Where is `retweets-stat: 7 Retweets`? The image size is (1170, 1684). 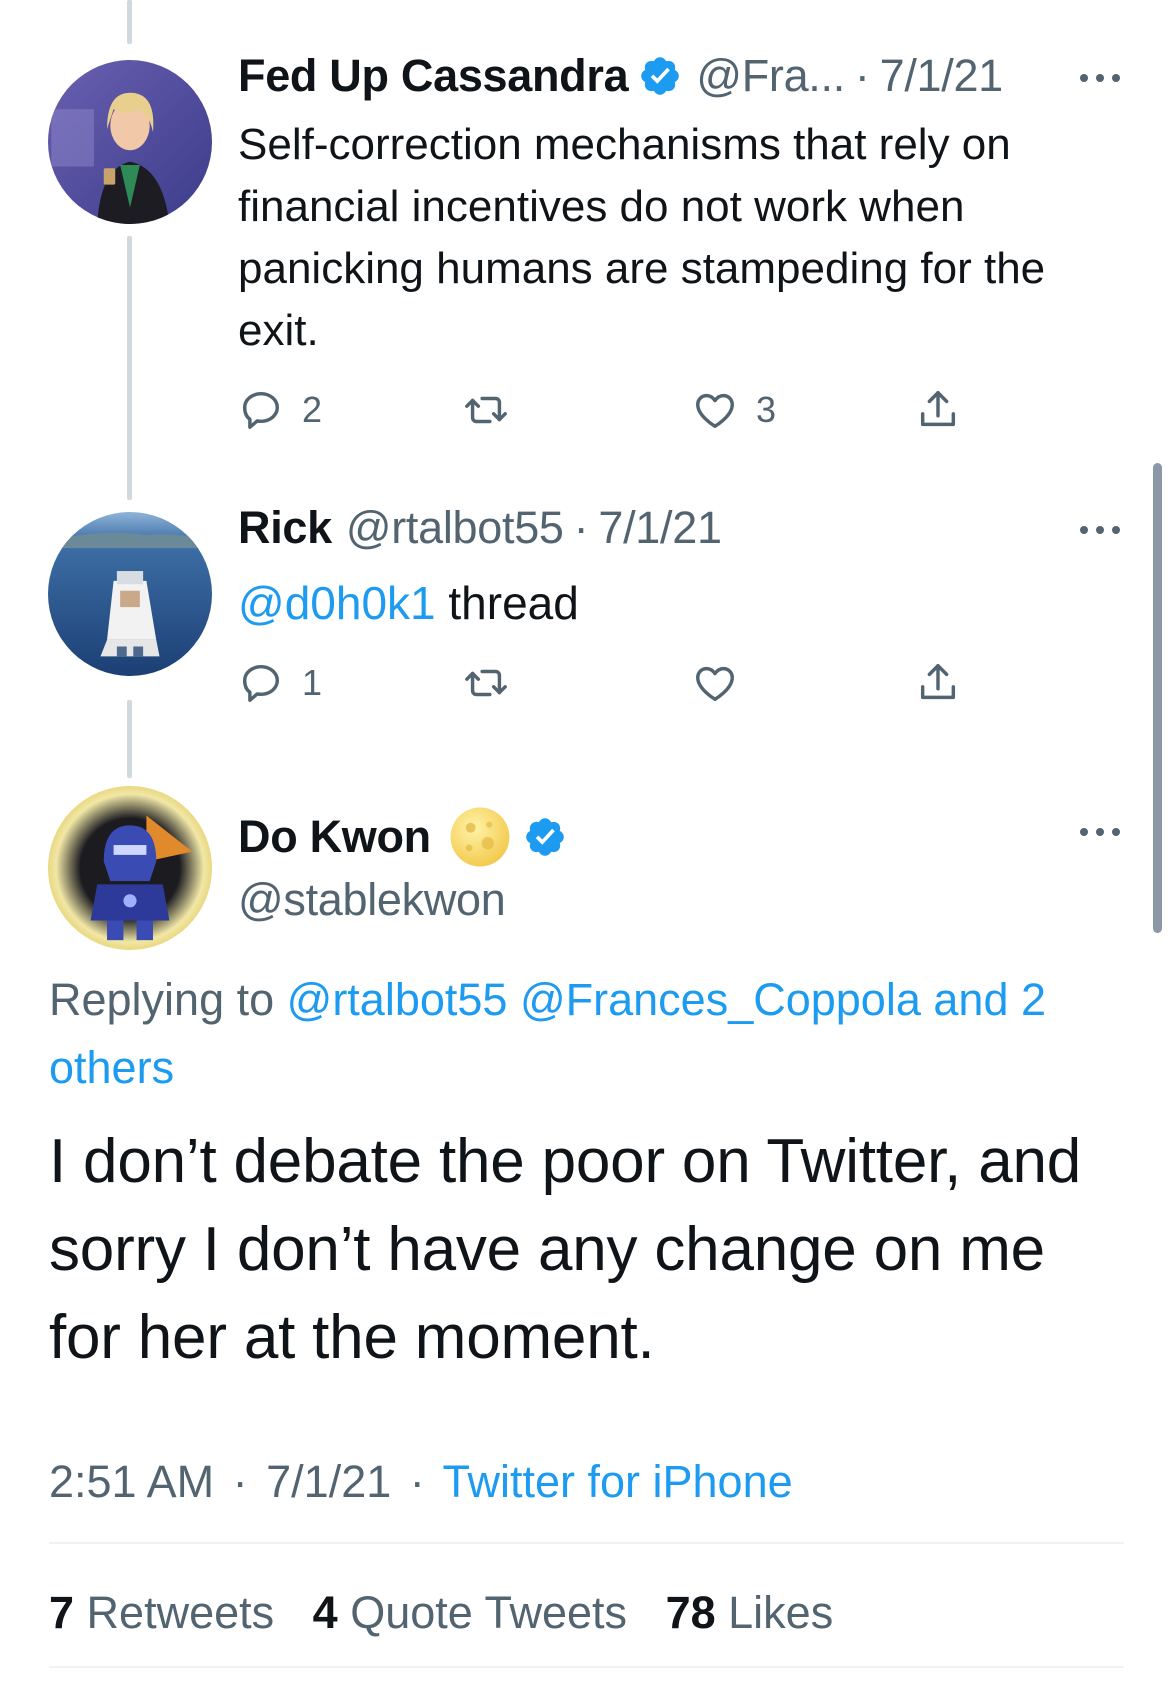
retweets-stat: 7 Retweets is located at coordinates (161, 1612).